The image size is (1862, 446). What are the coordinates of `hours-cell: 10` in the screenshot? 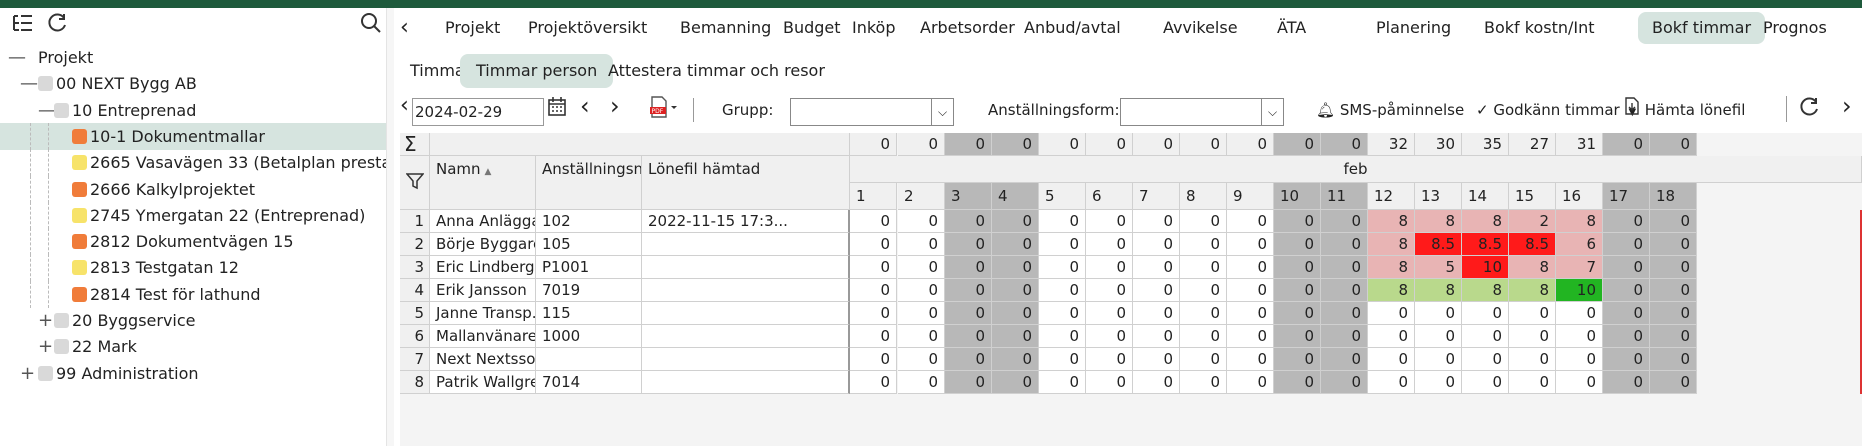 It's located at (1485, 267).